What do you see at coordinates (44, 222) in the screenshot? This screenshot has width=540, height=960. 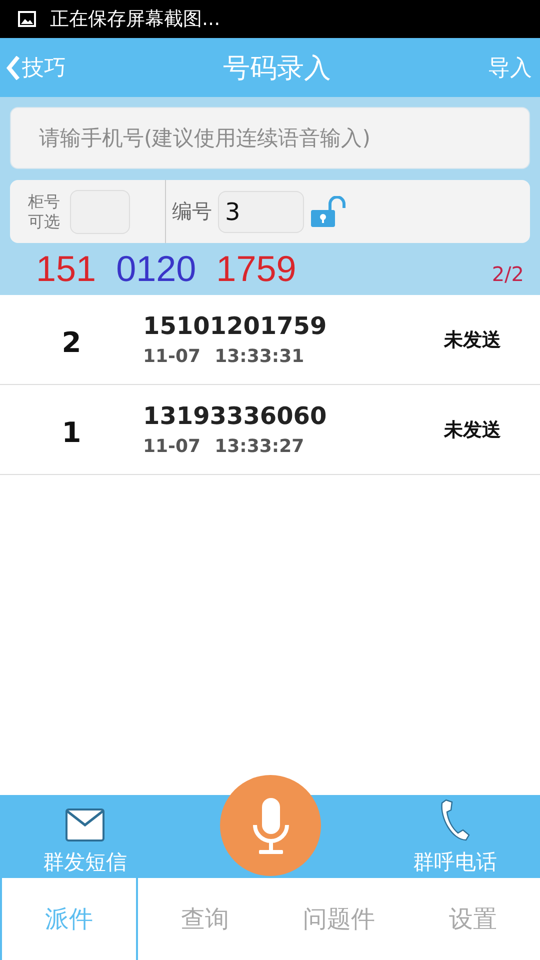 I see `cabinet-label: 可选` at bounding box center [44, 222].